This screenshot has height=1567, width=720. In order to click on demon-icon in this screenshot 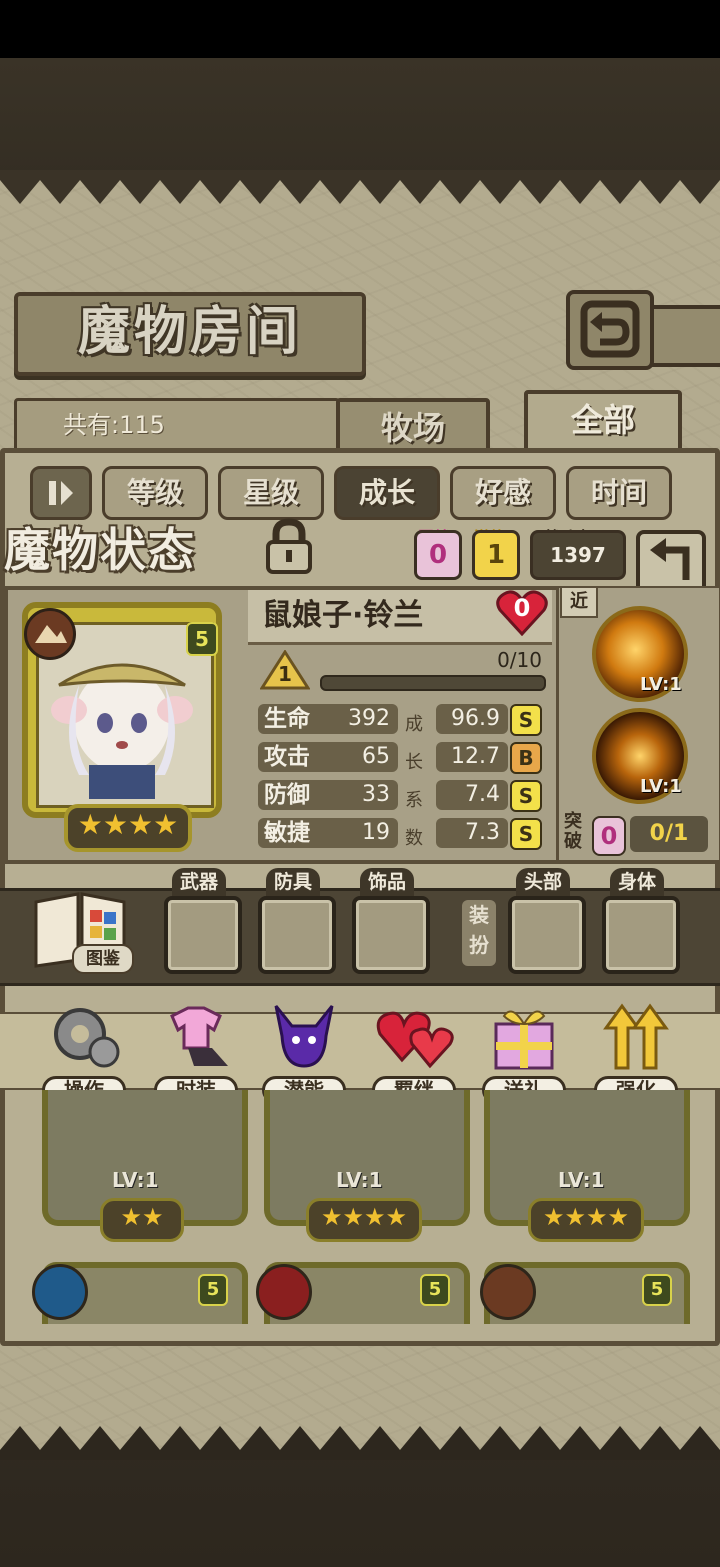, I will do `click(304, 1036)`.